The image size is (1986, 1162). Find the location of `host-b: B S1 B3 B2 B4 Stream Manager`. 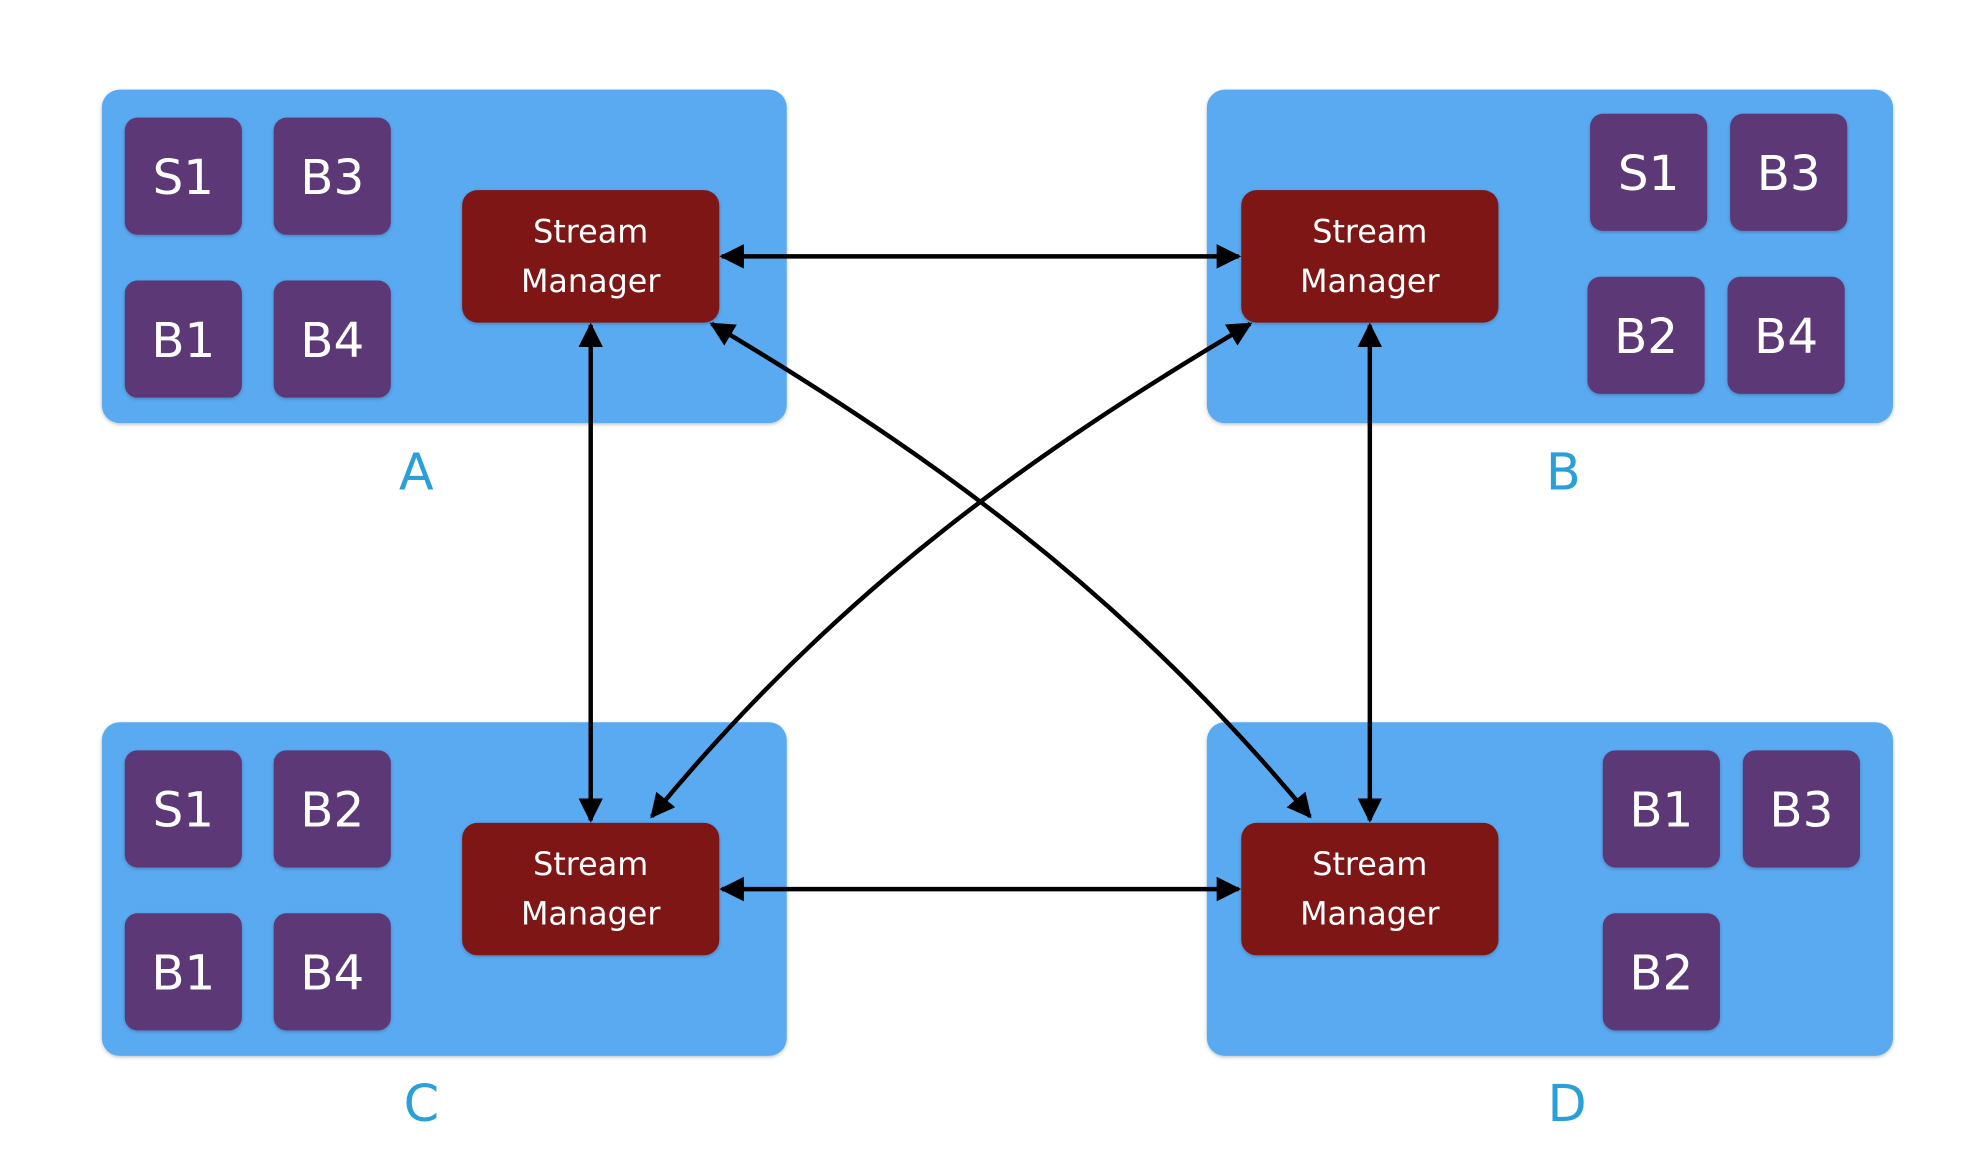

host-b: B S1 B3 B2 B4 Stream Manager is located at coordinates (1550, 295).